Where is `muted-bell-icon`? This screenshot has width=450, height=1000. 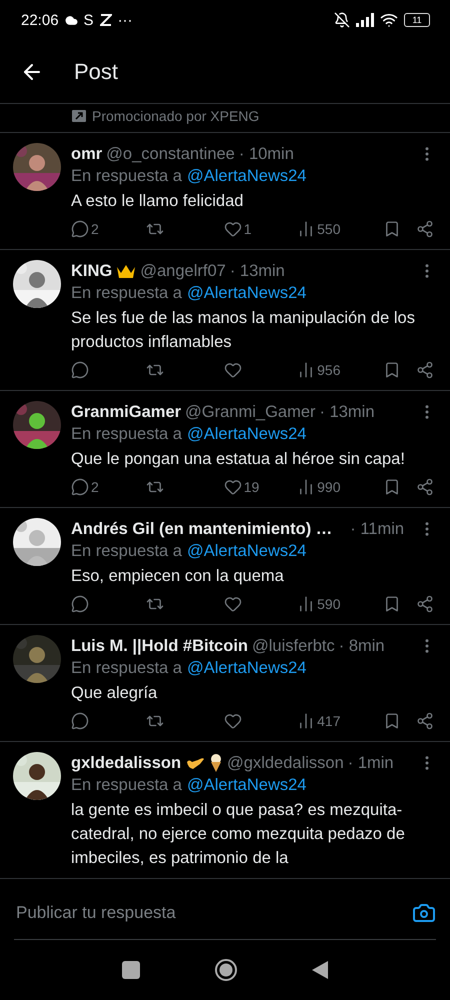 muted-bell-icon is located at coordinates (342, 20).